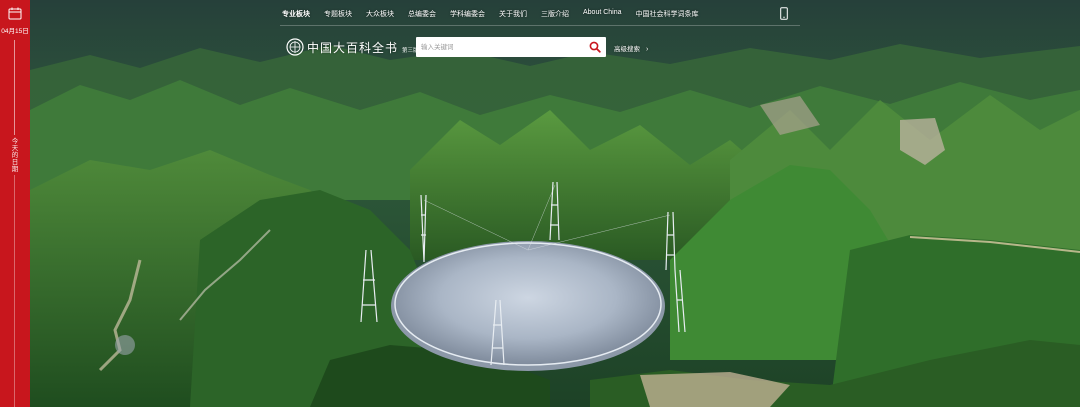 The width and height of the screenshot is (1080, 407). I want to click on date-sidebar: 04月15日 今天的日期, so click(15, 203).